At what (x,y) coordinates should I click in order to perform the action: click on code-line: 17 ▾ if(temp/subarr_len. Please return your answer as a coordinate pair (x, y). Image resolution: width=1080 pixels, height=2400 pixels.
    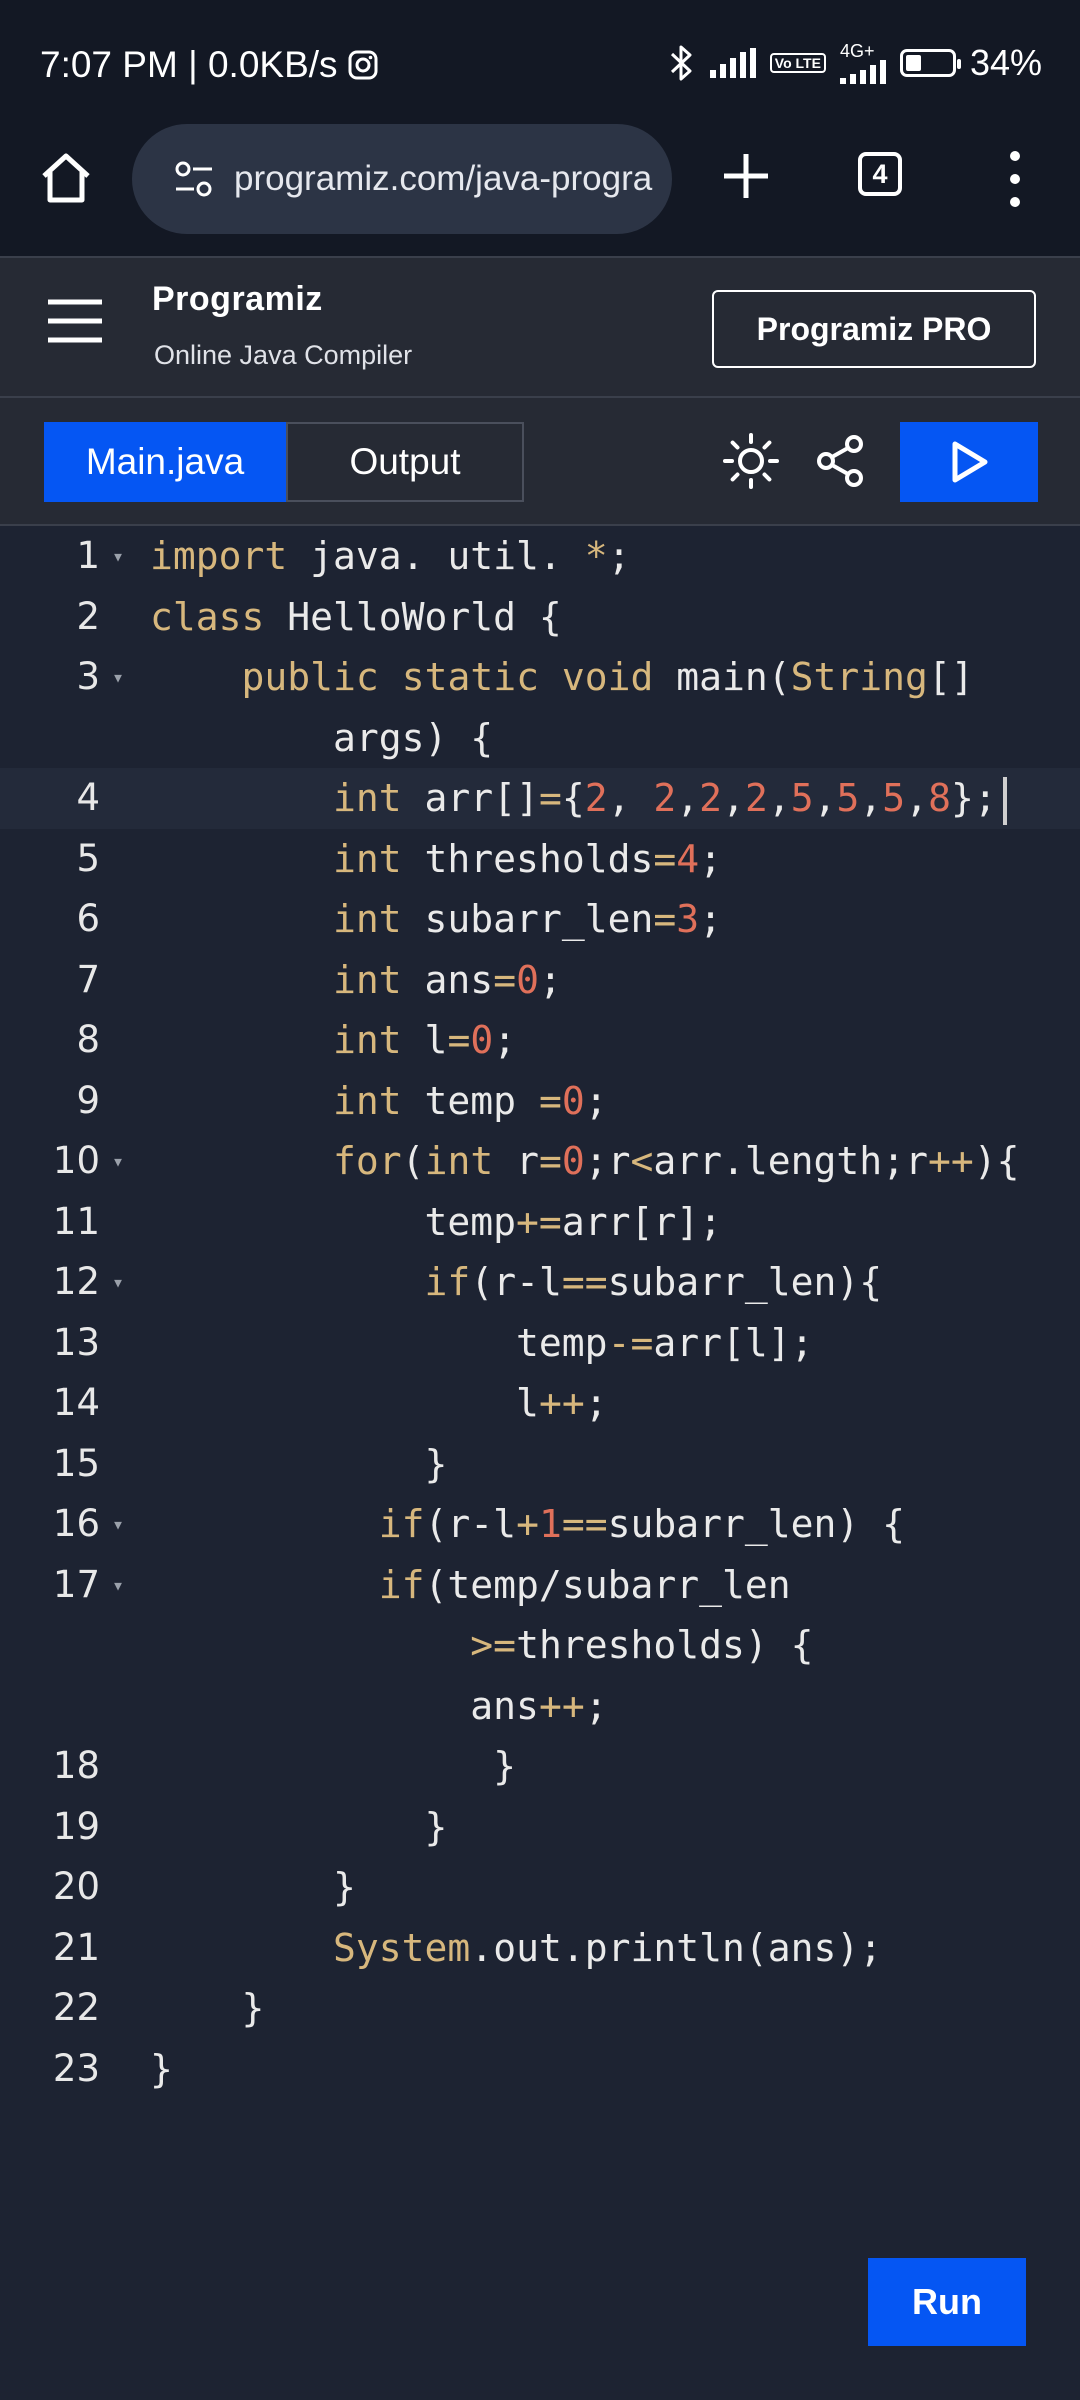
    Looking at the image, I should click on (540, 1585).